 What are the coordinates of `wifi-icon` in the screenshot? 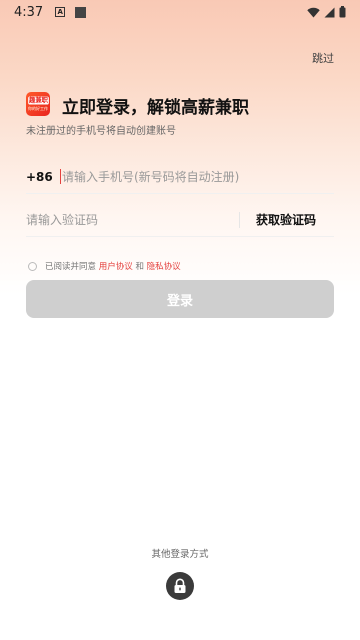 It's located at (313, 12).